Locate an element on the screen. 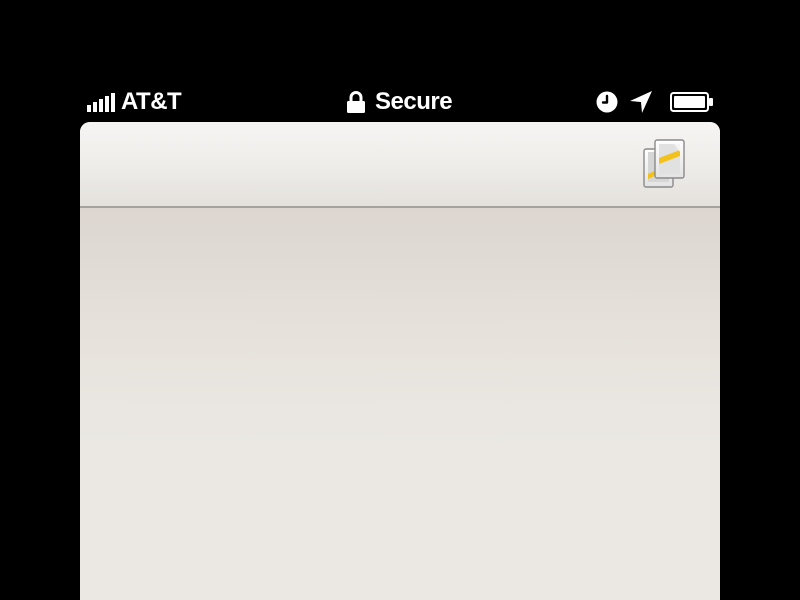  lock-icon is located at coordinates (356, 102).